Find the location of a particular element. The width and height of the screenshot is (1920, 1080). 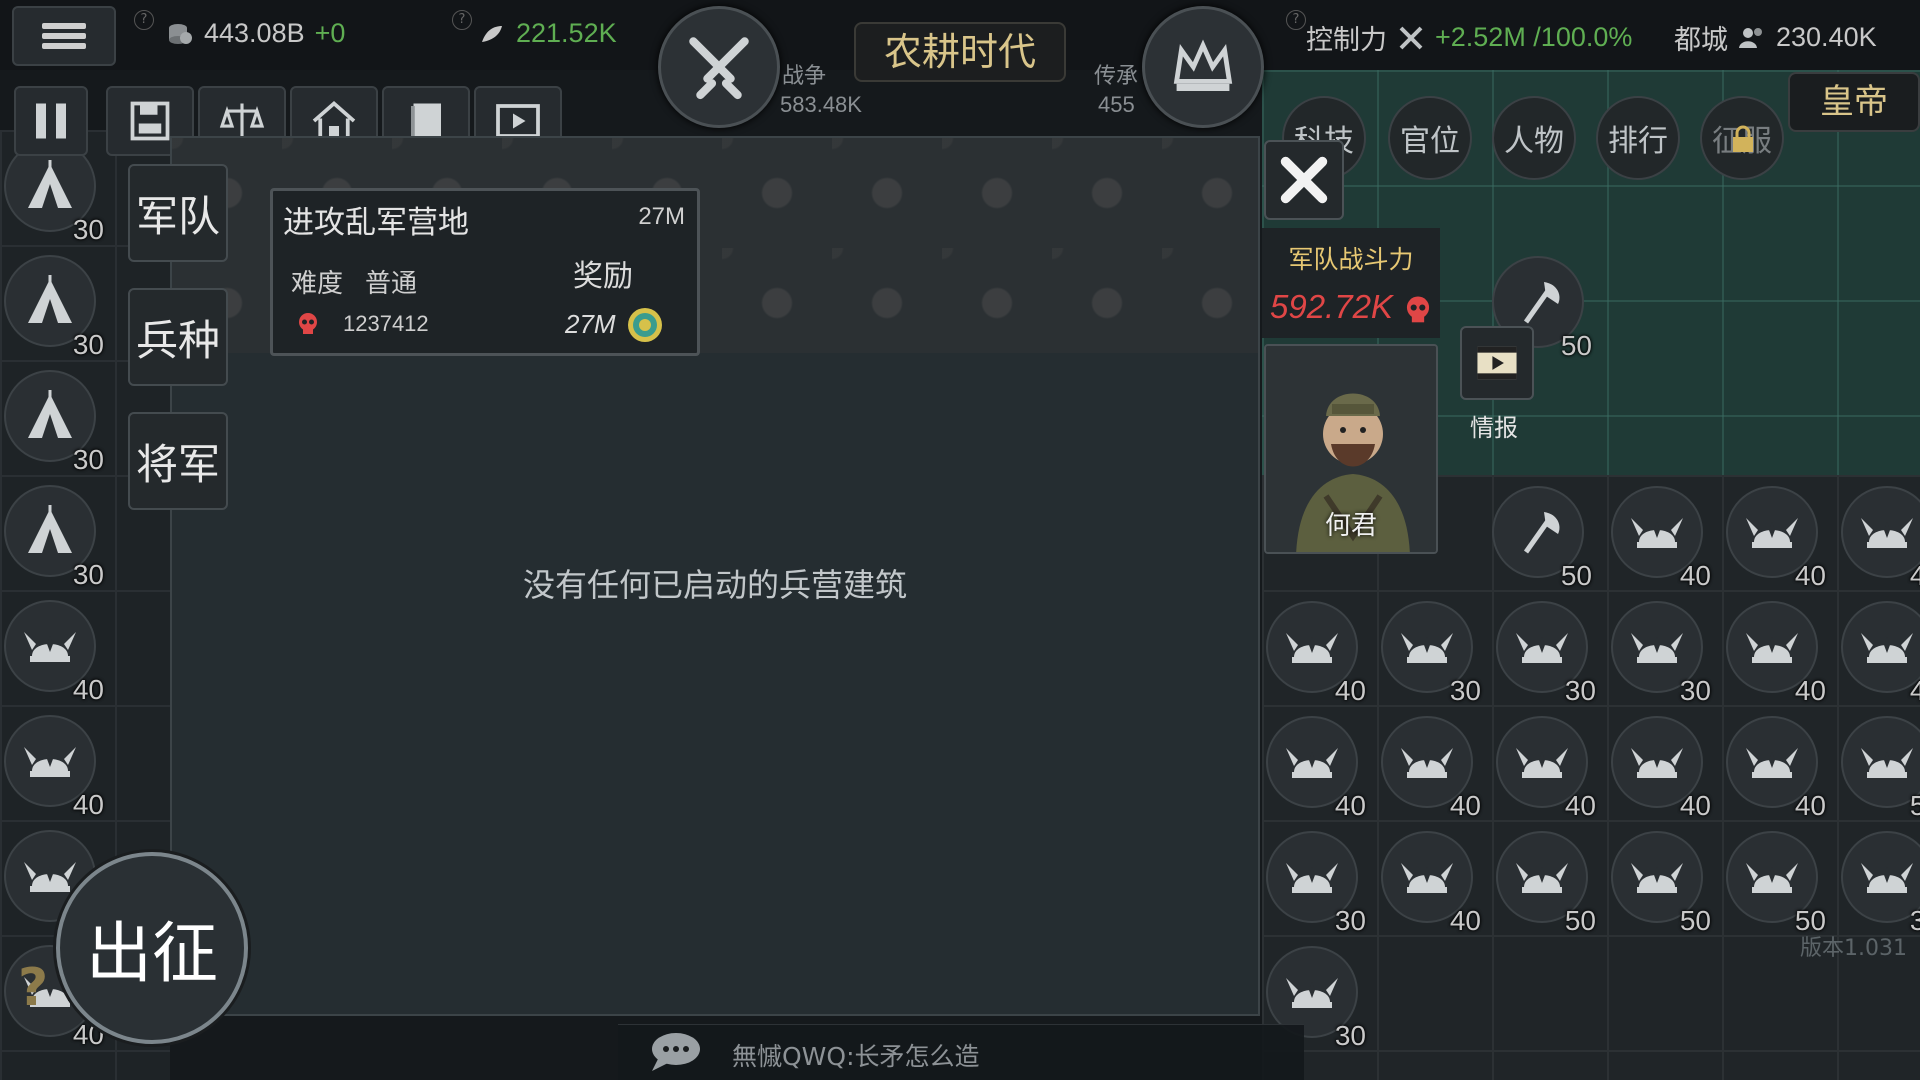

emperor-title: 皇帝 is located at coordinates (1854, 102).